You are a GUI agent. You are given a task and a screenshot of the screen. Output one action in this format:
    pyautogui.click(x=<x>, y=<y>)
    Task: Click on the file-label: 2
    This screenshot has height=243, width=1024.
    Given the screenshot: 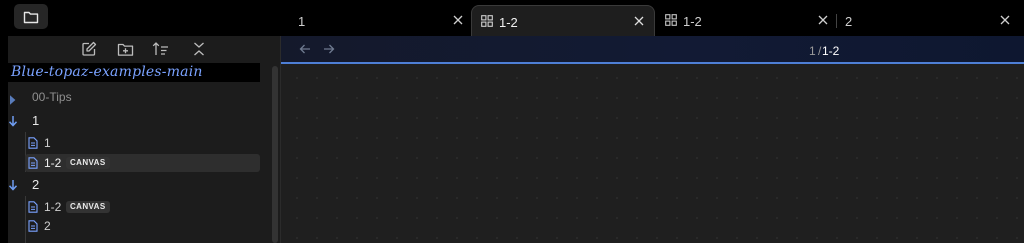 What is the action you would take?
    pyautogui.click(x=47, y=226)
    